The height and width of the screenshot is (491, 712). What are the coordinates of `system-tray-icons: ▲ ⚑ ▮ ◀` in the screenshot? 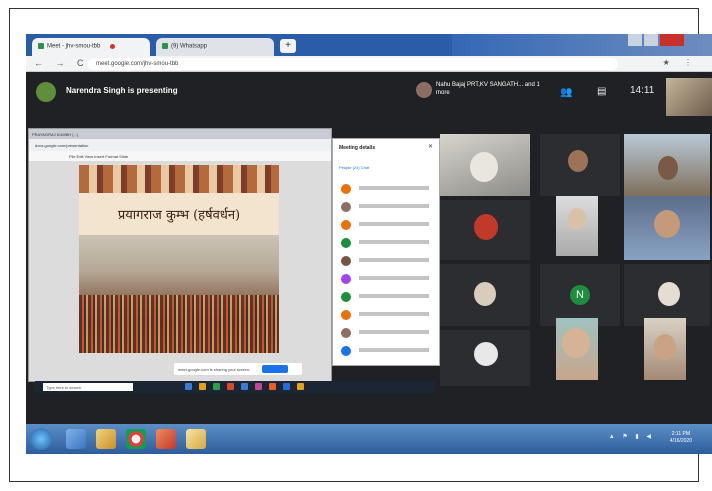 It's located at (631, 436).